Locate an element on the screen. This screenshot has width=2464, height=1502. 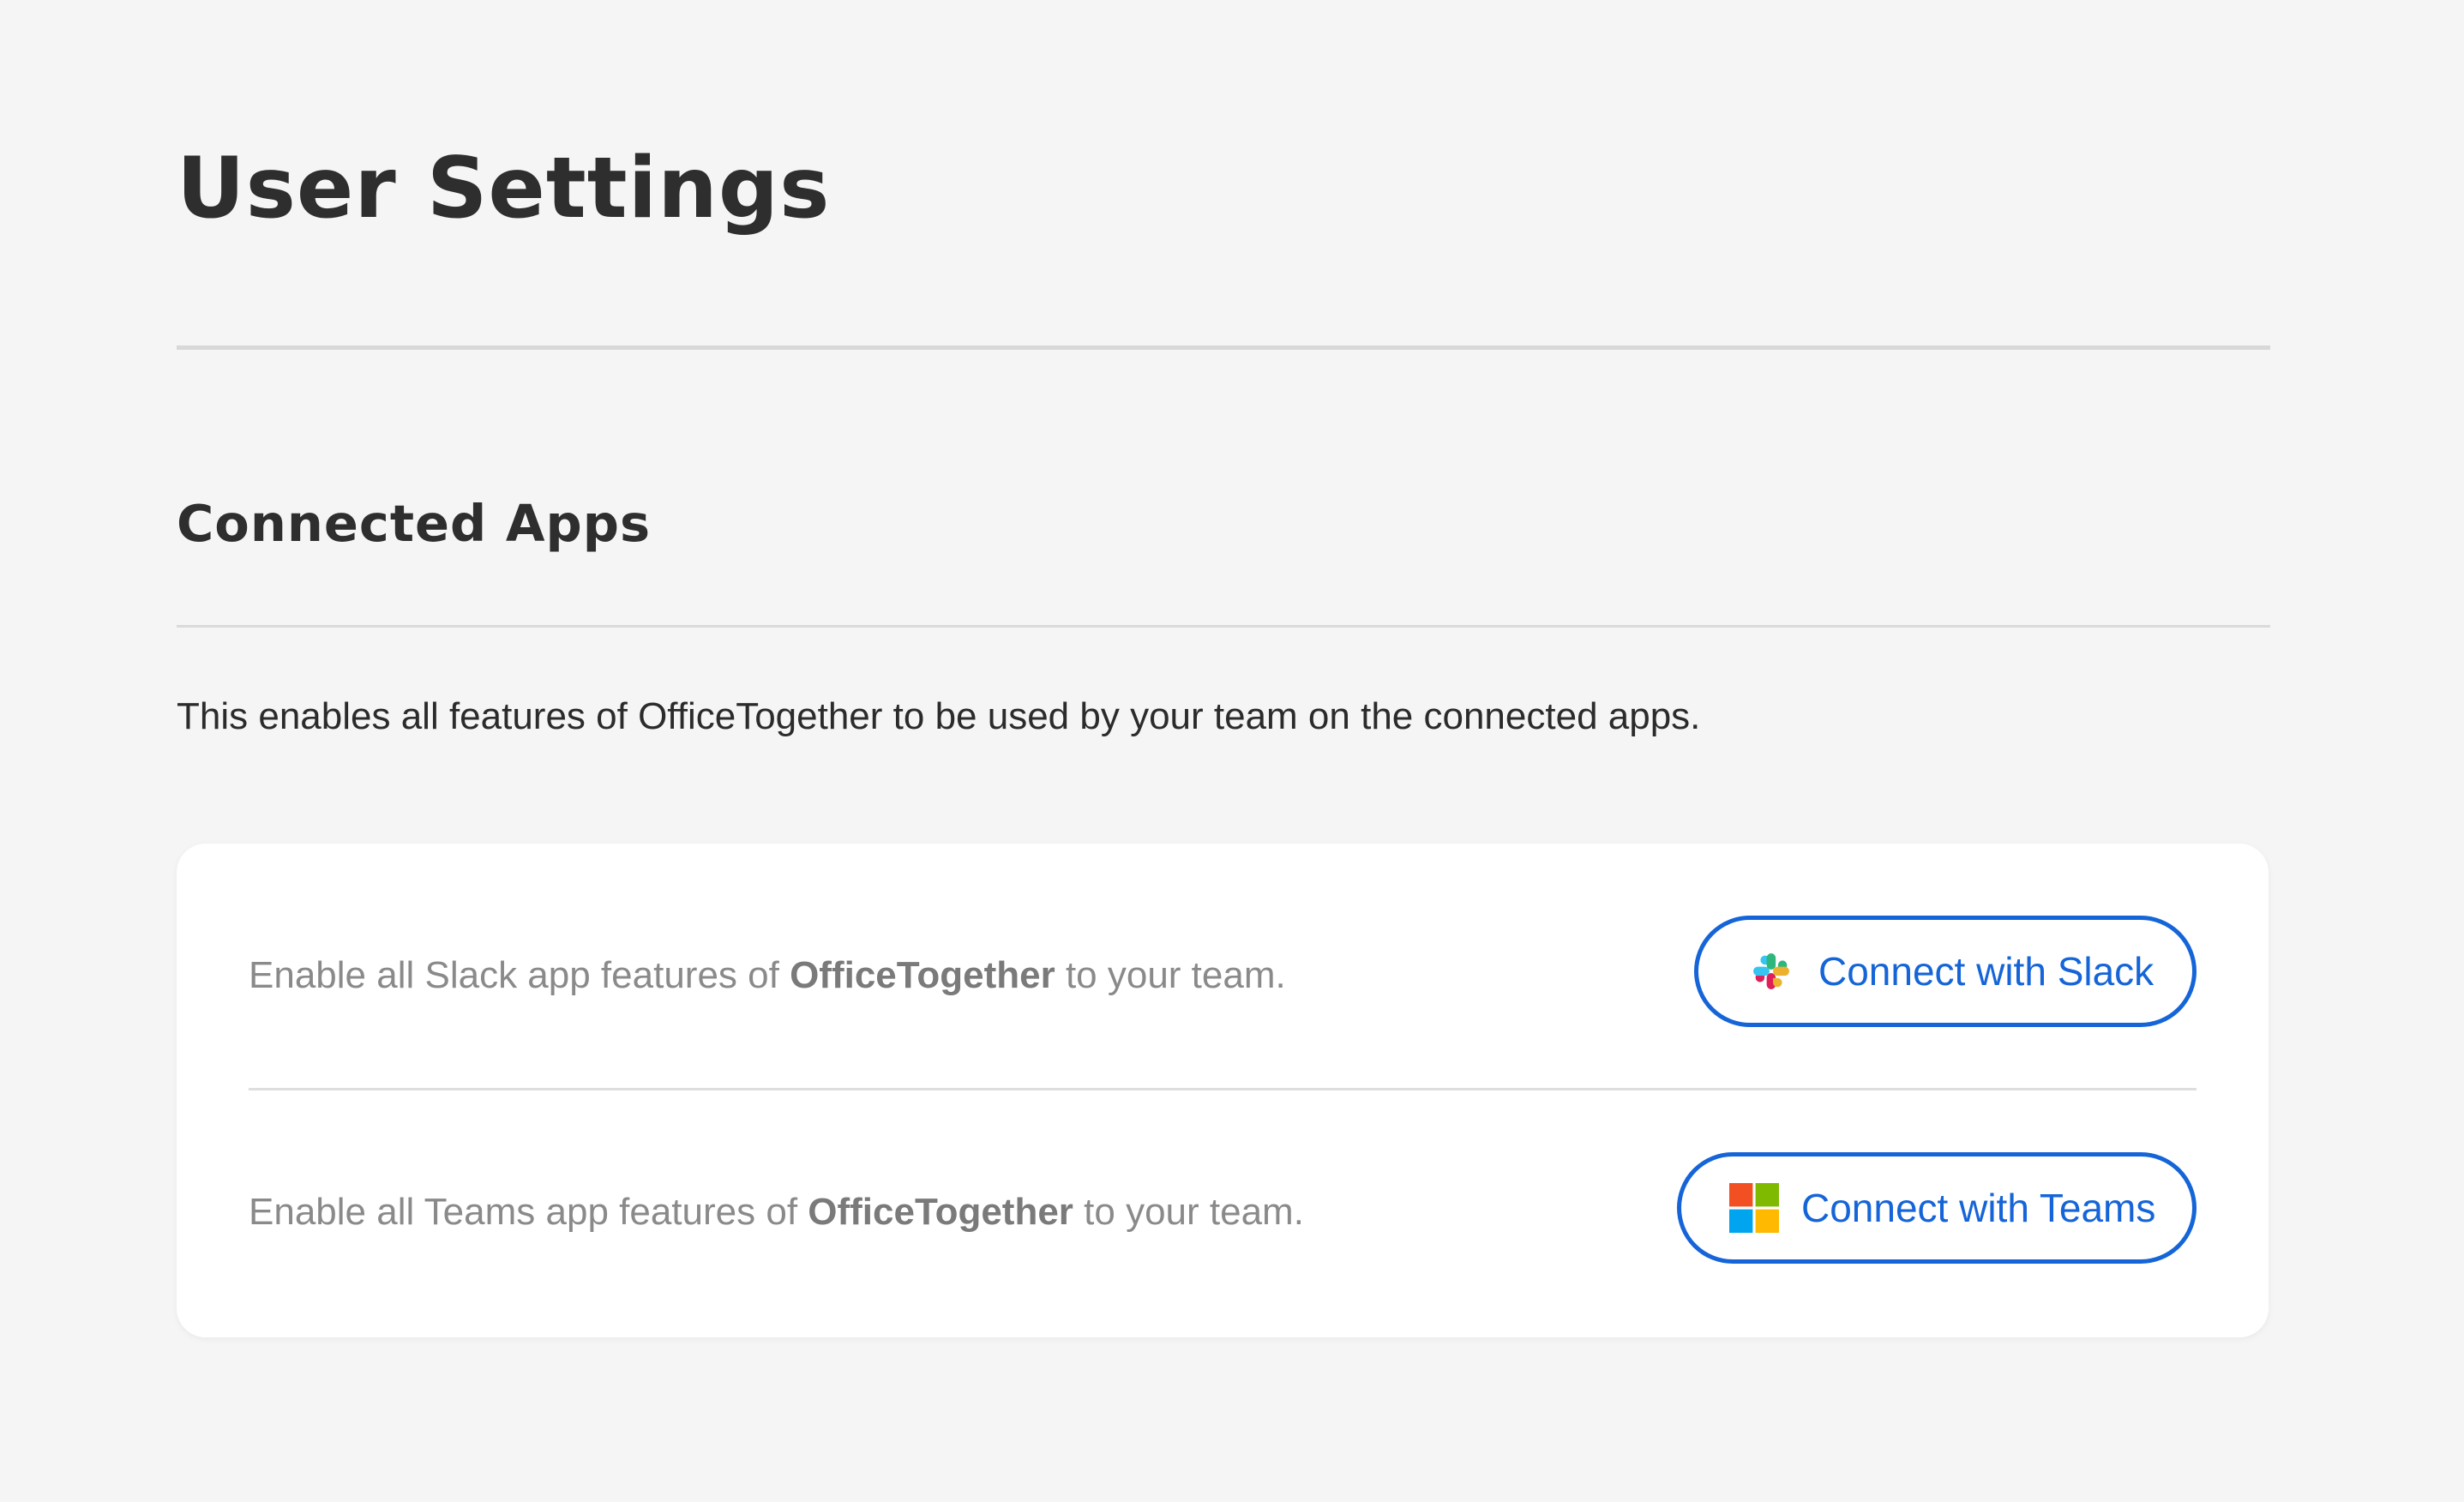
slack-logo-icon is located at coordinates (1771, 971).